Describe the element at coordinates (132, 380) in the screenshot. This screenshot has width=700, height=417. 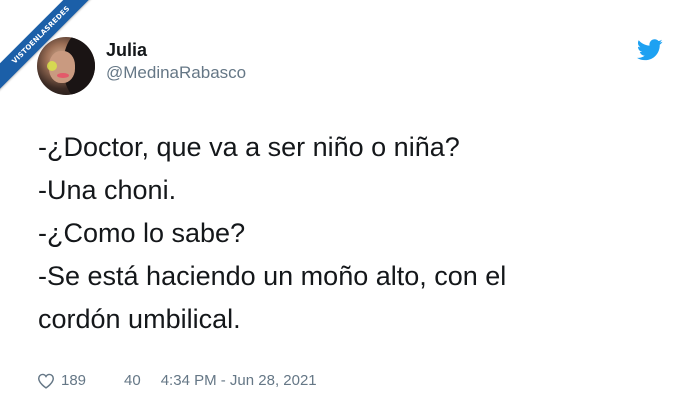
I see `retweet-count: 40` at that location.